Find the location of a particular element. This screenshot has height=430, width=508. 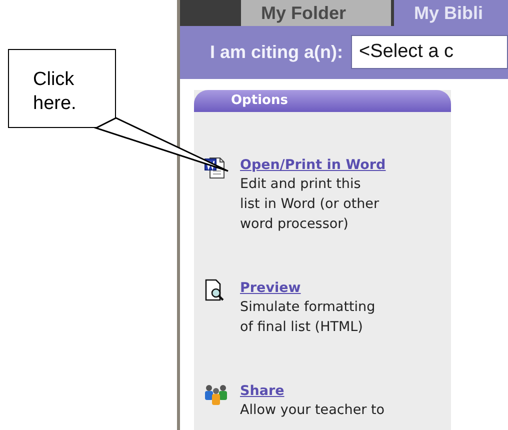

option-description: Allow your teacher to is located at coordinates (312, 410).